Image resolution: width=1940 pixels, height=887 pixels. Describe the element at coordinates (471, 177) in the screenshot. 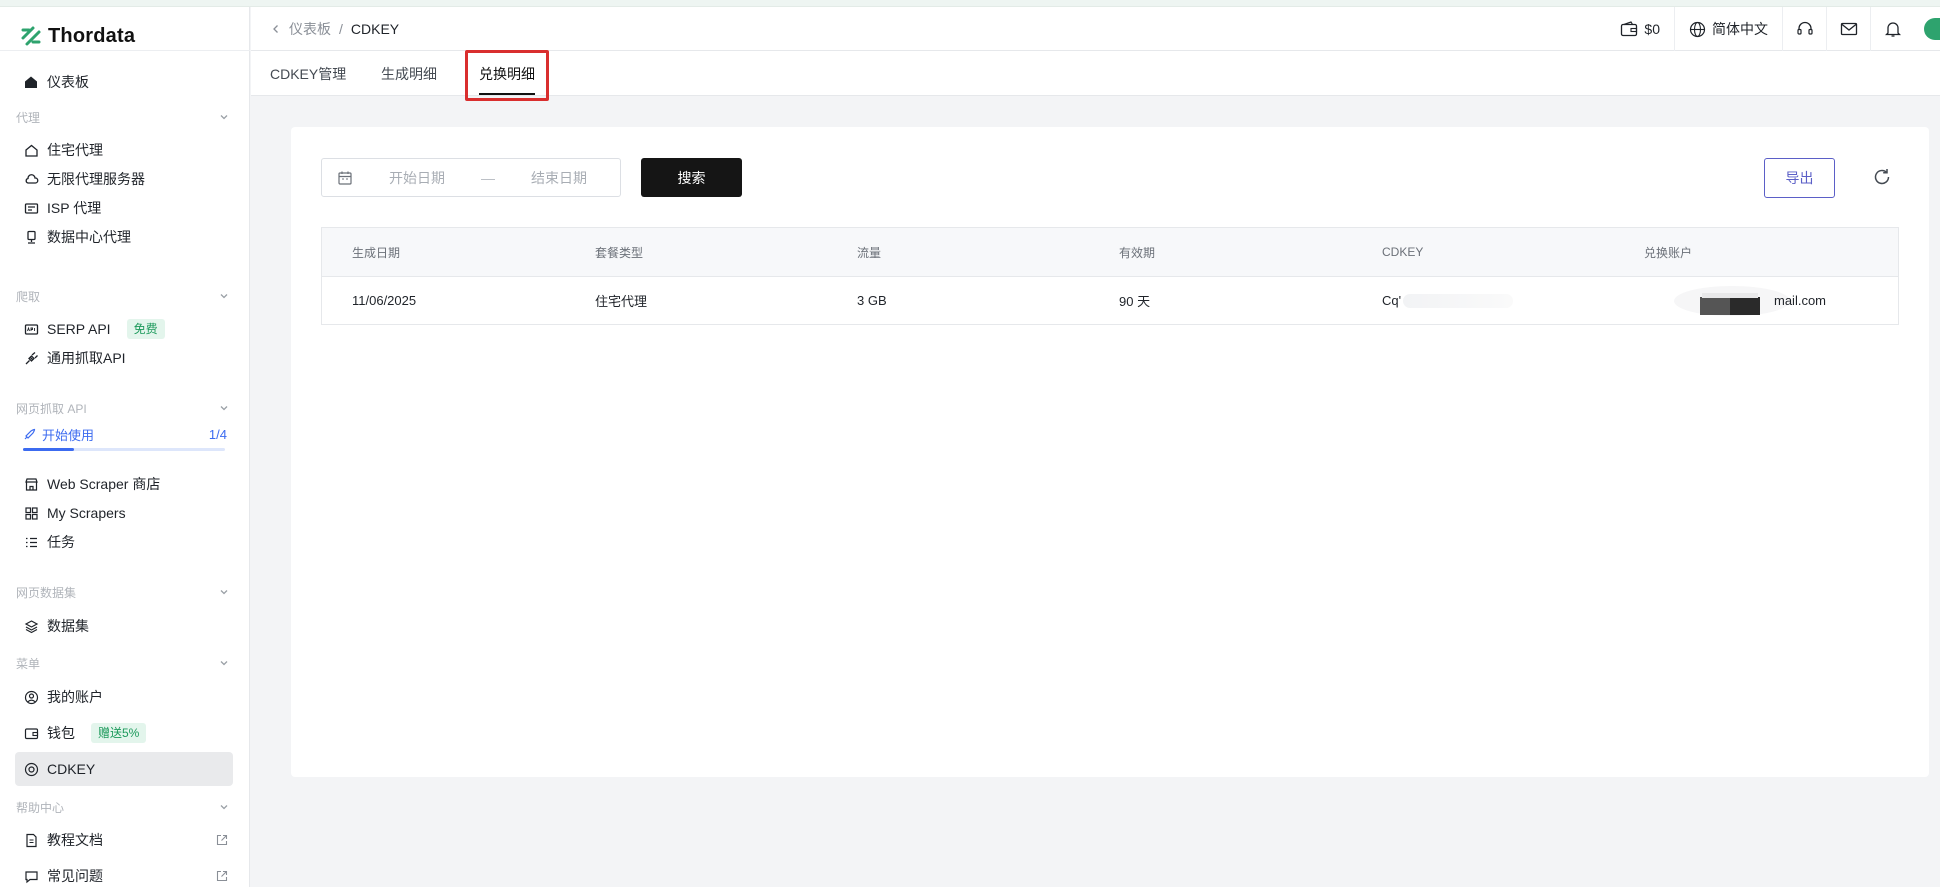

I see `date-range-picker: 开始日期 — 结束日期` at that location.